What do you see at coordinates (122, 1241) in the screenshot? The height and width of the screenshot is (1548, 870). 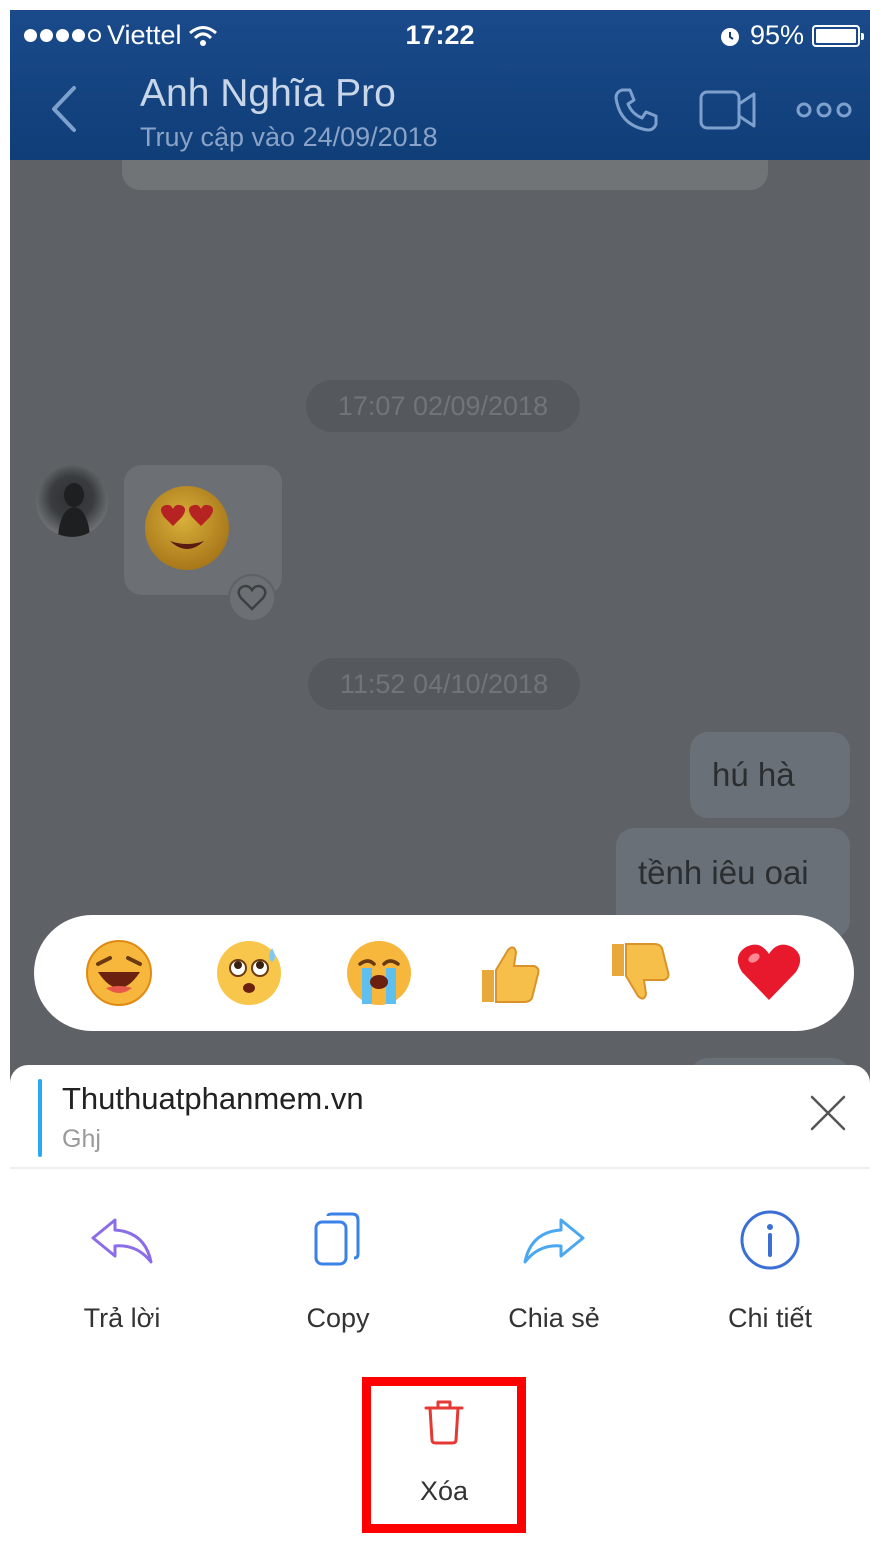 I see `reply-icon` at bounding box center [122, 1241].